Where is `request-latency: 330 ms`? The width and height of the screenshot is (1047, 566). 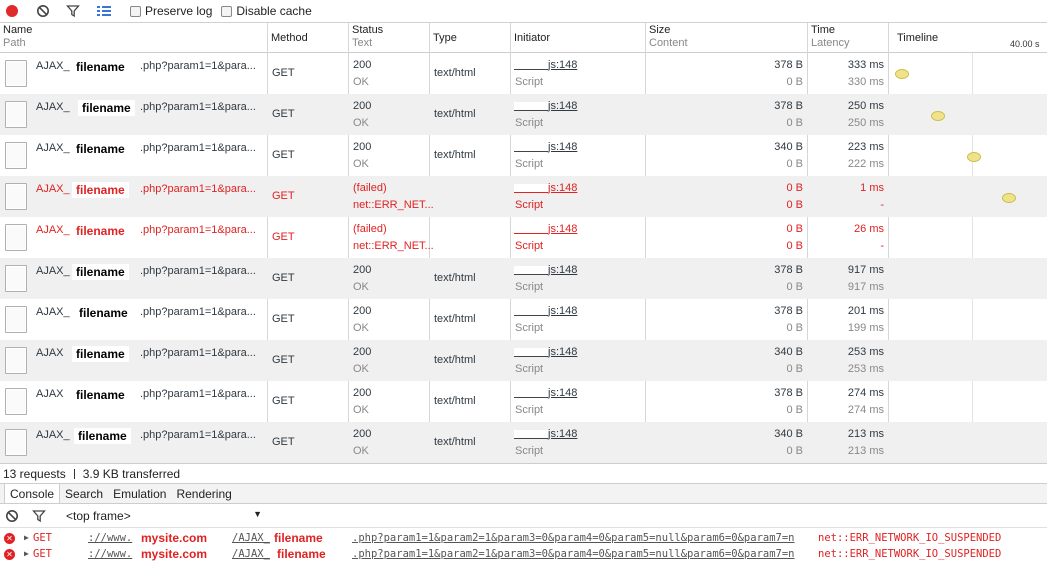
request-latency: 330 ms is located at coordinates (865, 82).